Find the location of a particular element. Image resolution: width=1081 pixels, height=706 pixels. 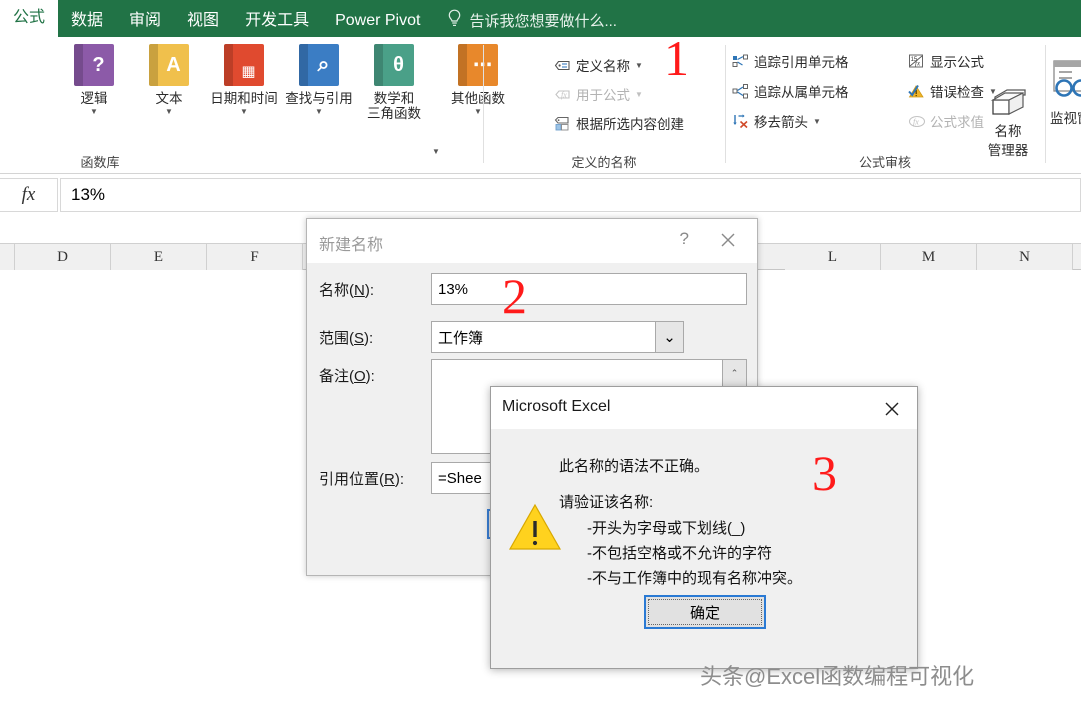

tab-power-pivot: Power Pivot is located at coordinates (377, 20).